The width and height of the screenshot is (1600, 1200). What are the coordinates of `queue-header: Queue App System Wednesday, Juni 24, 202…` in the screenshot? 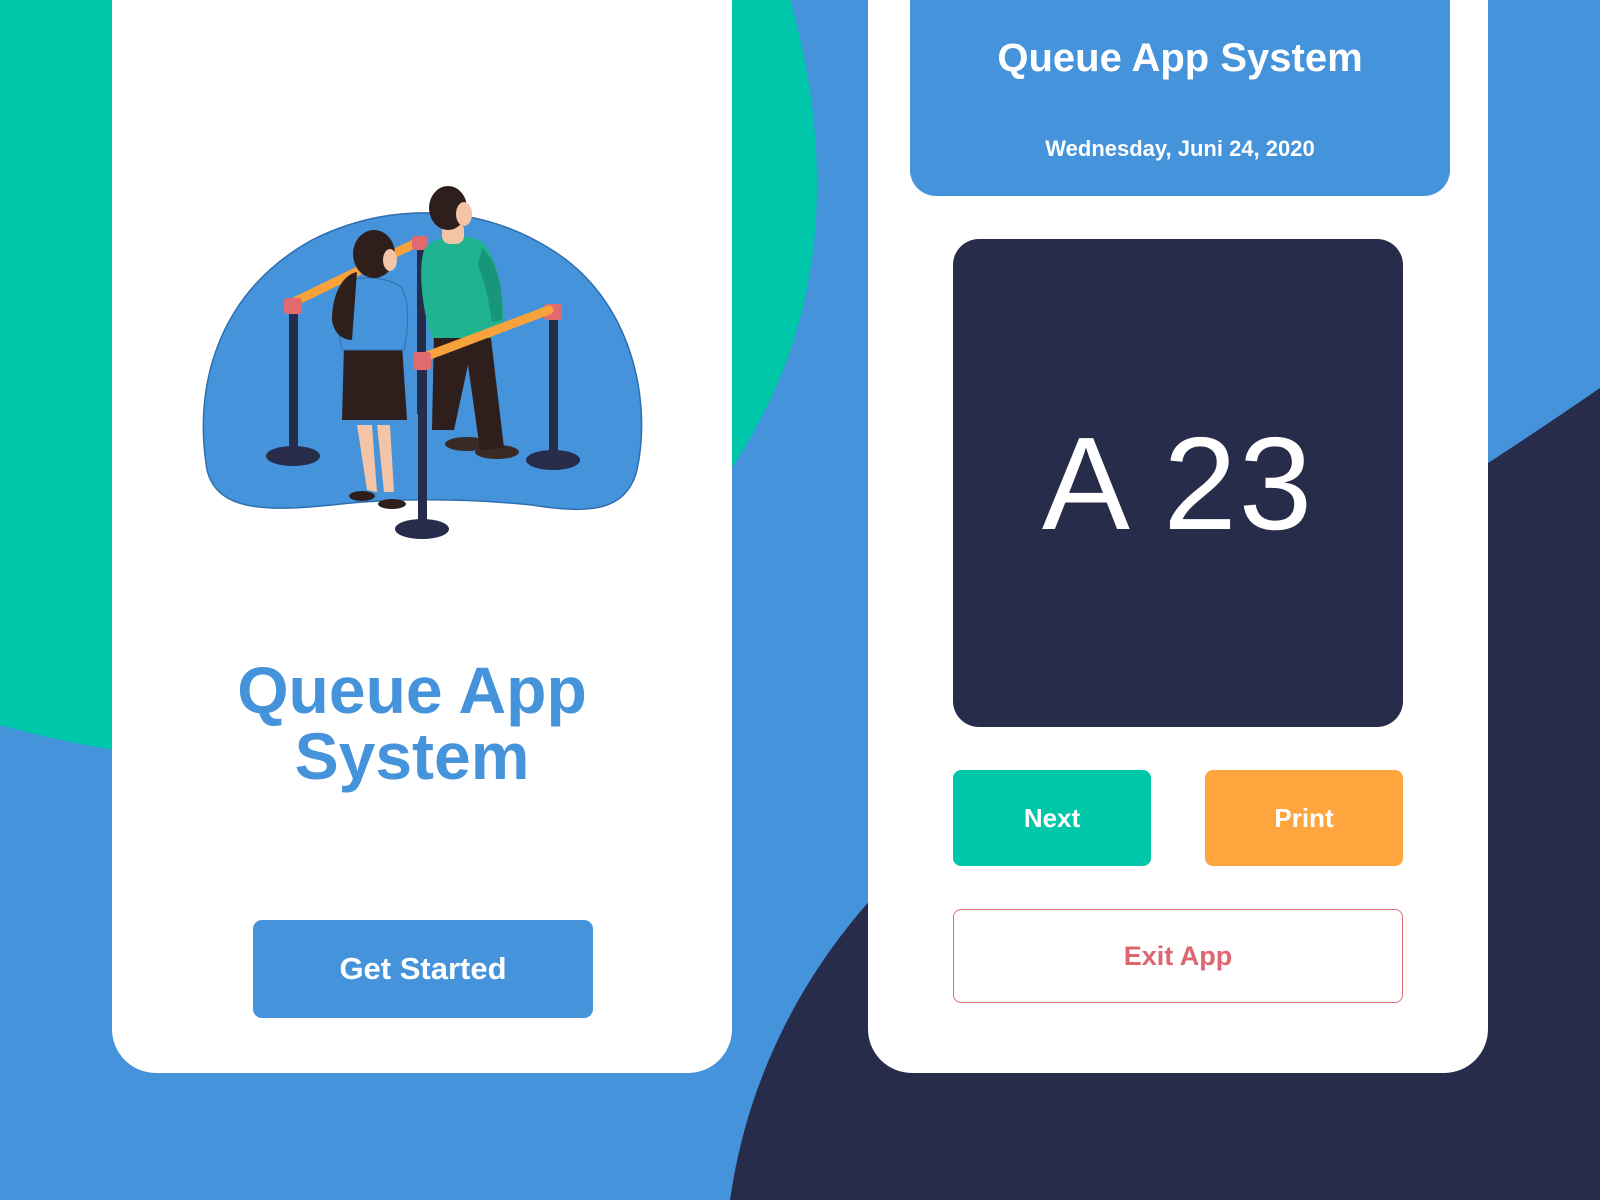 It's located at (1180, 98).